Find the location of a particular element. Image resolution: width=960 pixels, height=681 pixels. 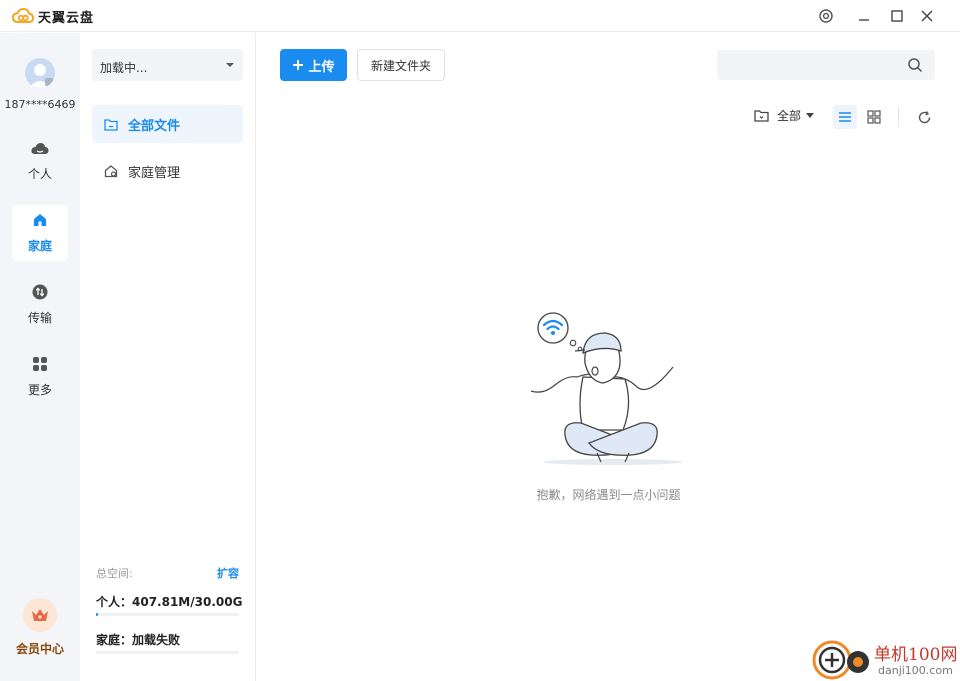

home-icon is located at coordinates (40, 222).